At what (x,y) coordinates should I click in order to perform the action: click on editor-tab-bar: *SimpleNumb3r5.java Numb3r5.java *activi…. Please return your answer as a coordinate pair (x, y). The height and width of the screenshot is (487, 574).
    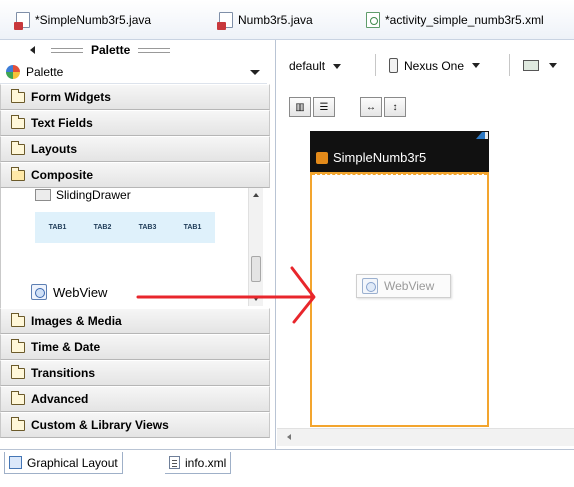
    Looking at the image, I should click on (287, 20).